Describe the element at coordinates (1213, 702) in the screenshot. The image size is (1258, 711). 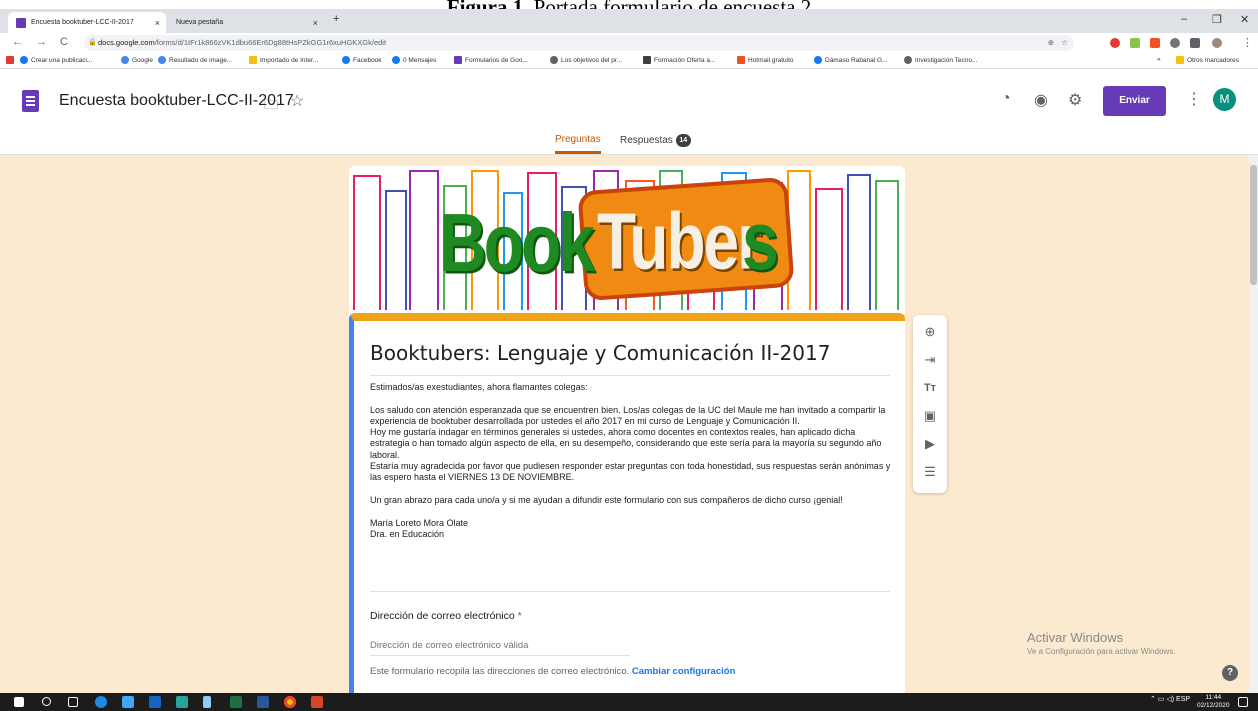
I see `clock: 11:44 02/12/2020` at that location.